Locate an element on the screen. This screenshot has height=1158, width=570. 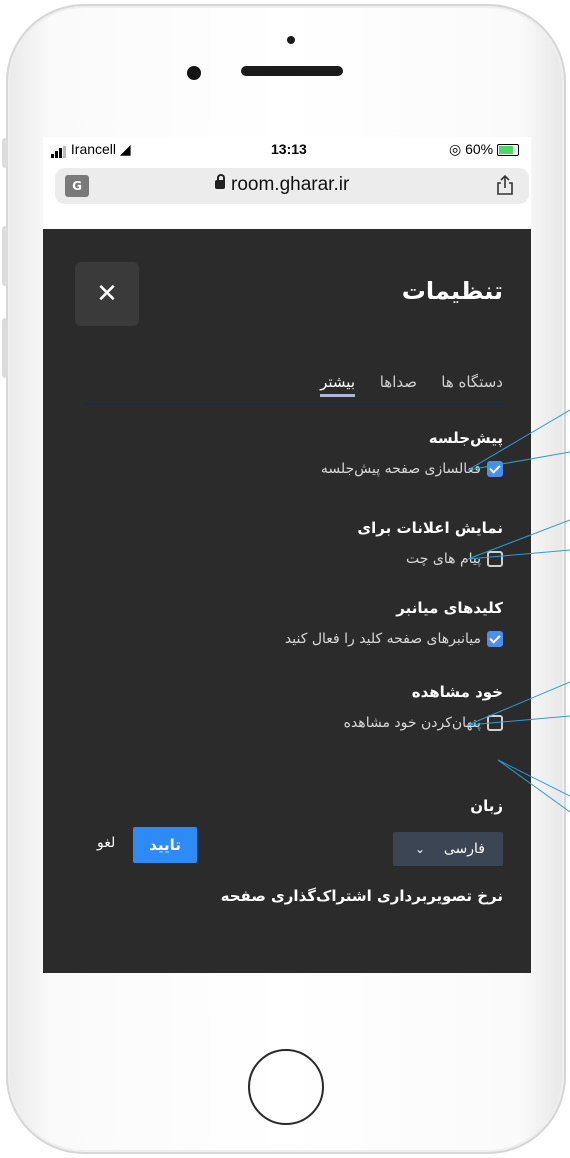
url-label: room.gharar.ir is located at coordinates (290, 184).